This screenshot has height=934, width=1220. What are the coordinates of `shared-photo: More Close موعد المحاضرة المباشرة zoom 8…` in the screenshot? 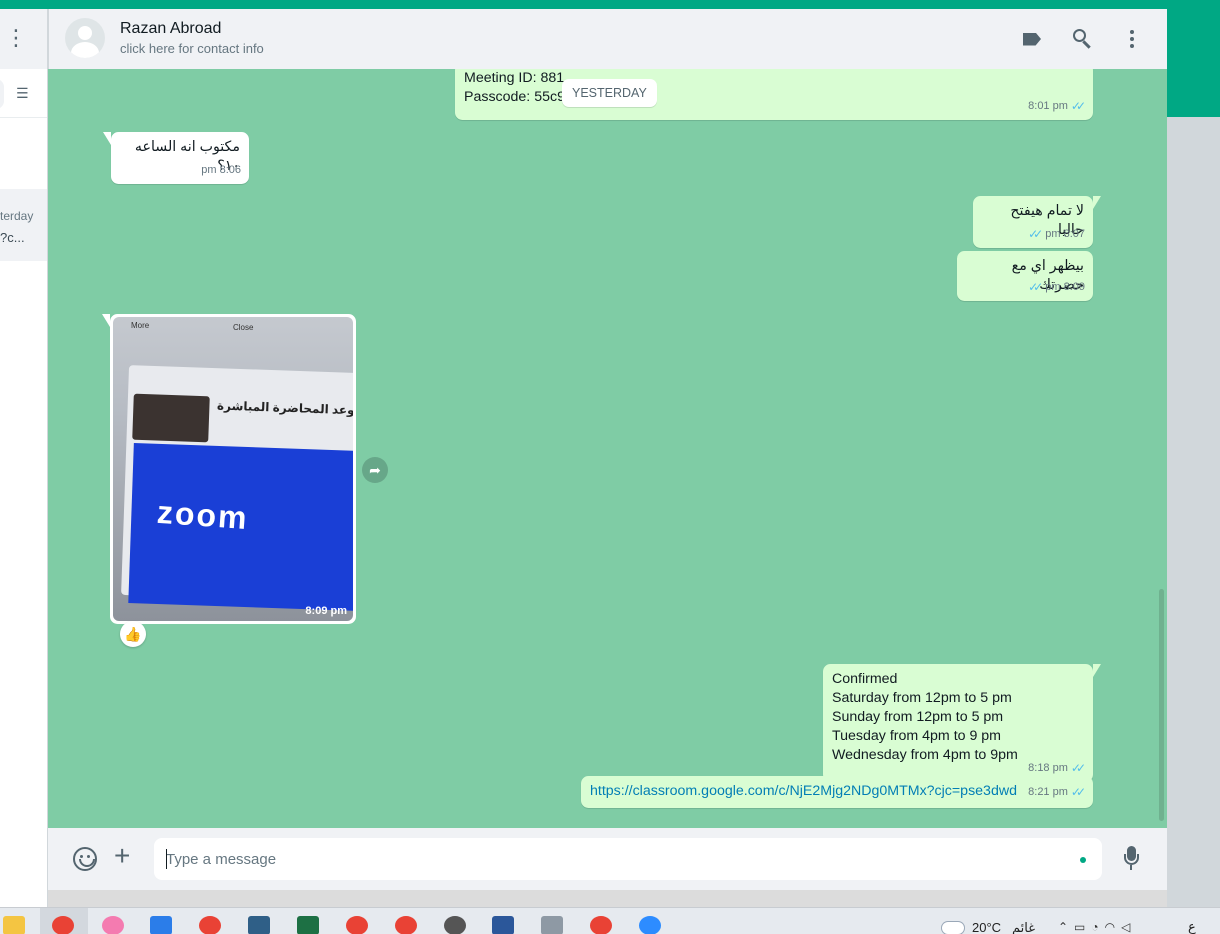 It's located at (233, 469).